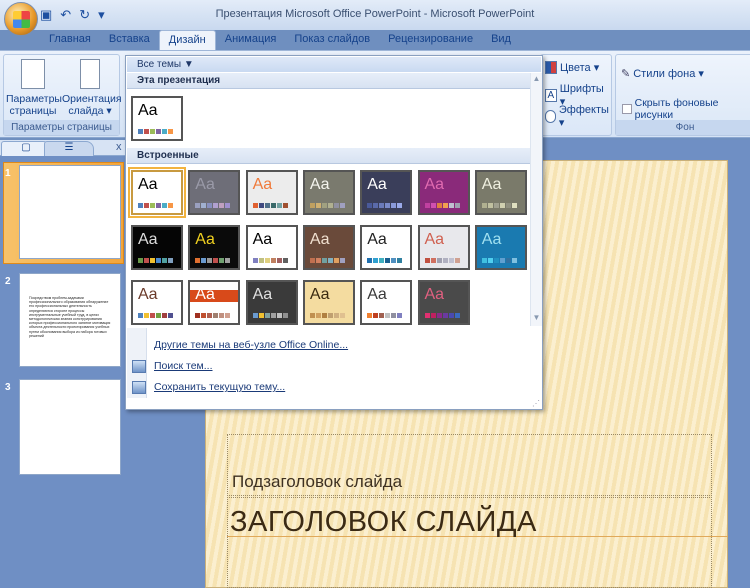 This screenshot has width=750, height=588. I want to click on section-this-presentation: Эта презентация, so click(328, 81).